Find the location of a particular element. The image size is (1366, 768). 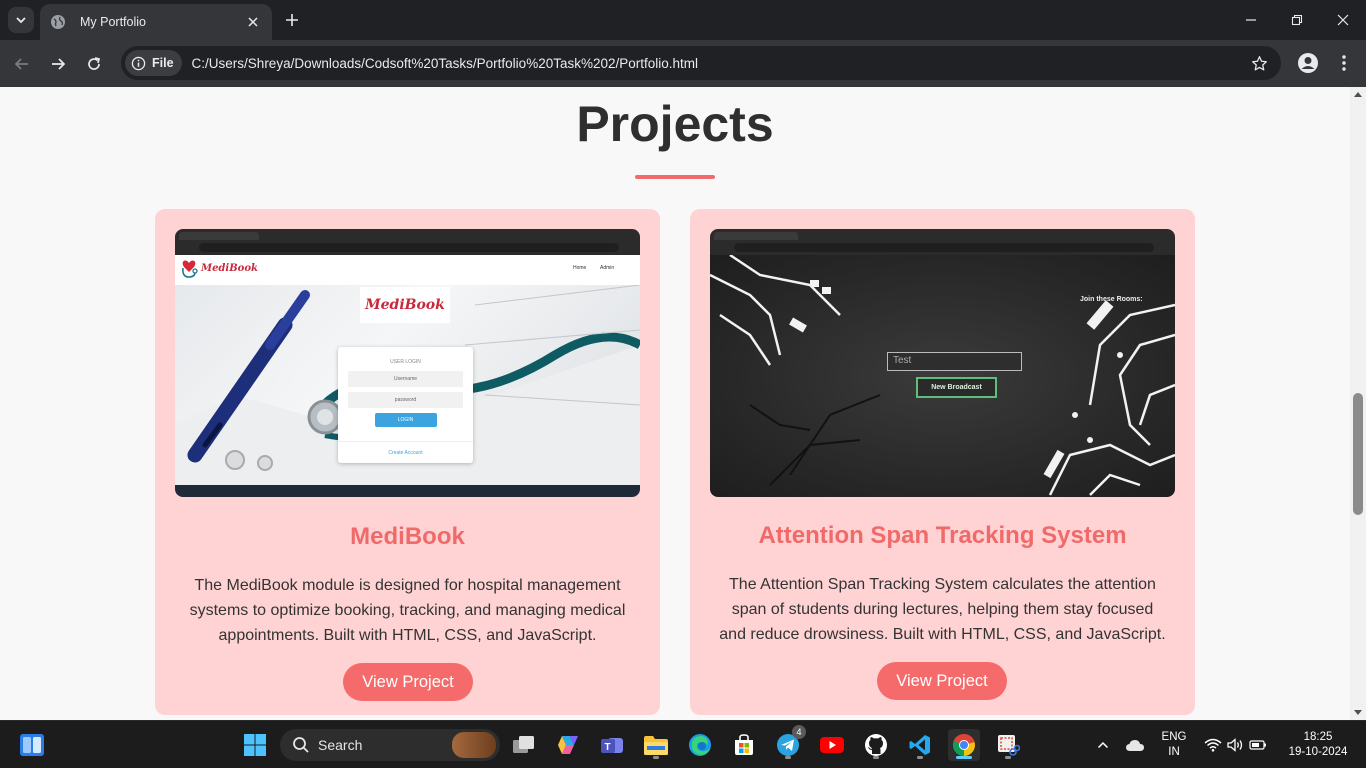

bookmark-button is located at coordinates (1259, 63).